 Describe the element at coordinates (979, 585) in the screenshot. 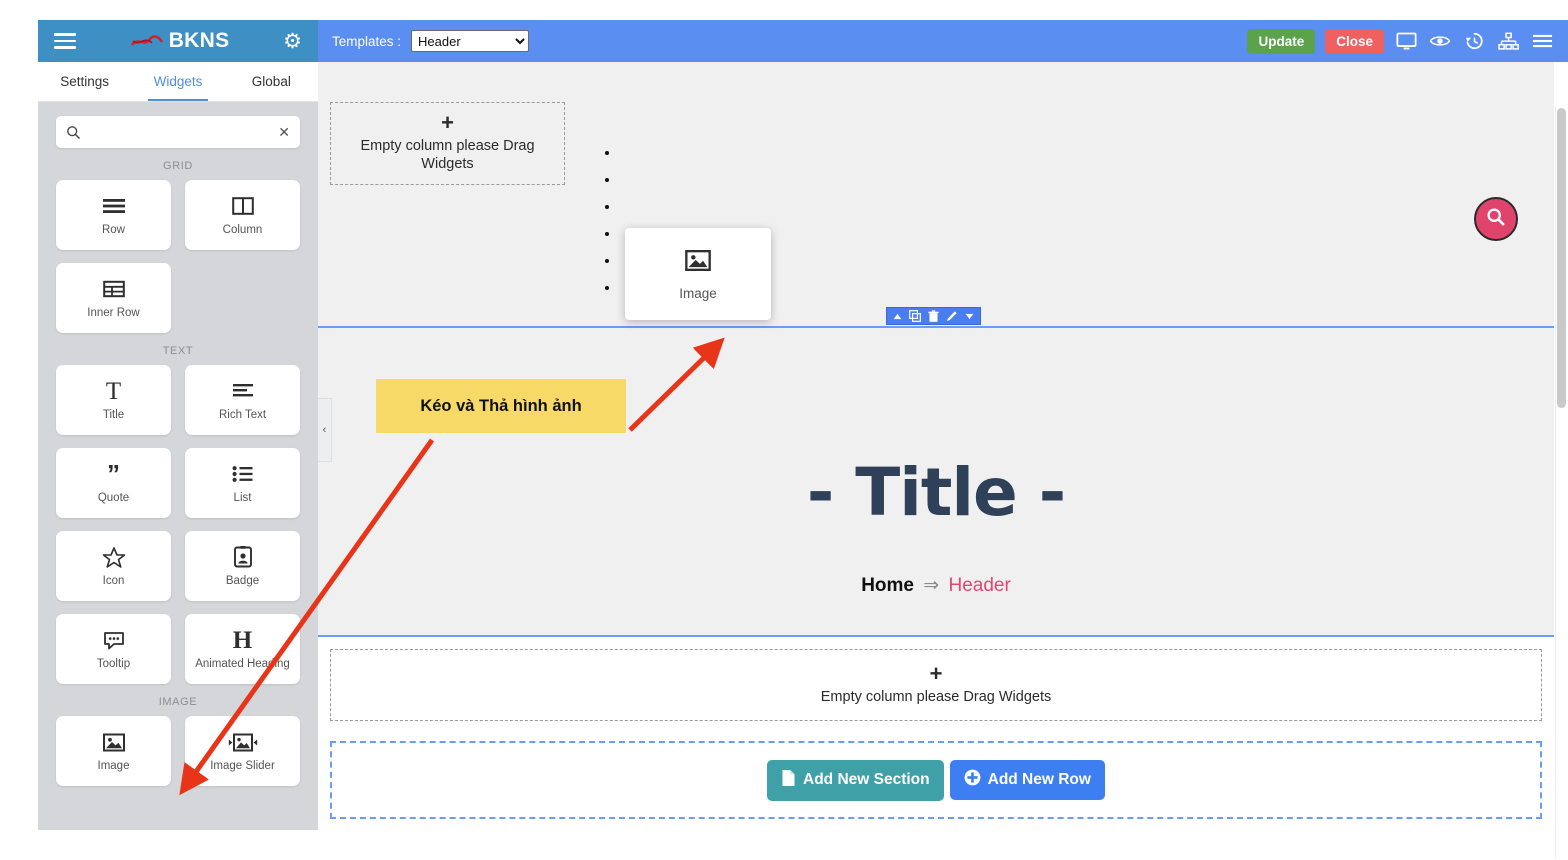

I see `breadcrumb-current: Header` at that location.